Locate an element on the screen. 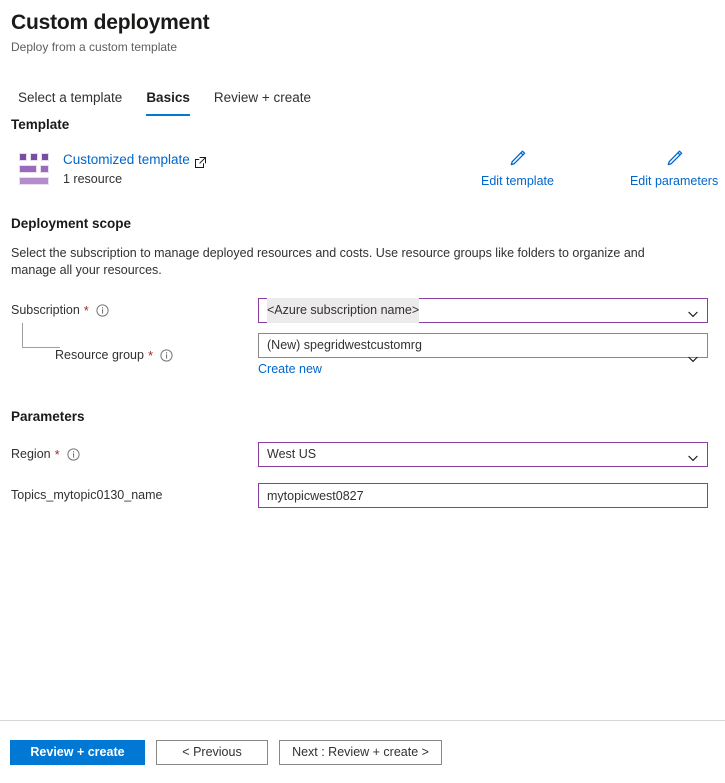 The height and width of the screenshot is (783, 725). subscription-dropdown: <Azure subscription name> is located at coordinates (483, 310).